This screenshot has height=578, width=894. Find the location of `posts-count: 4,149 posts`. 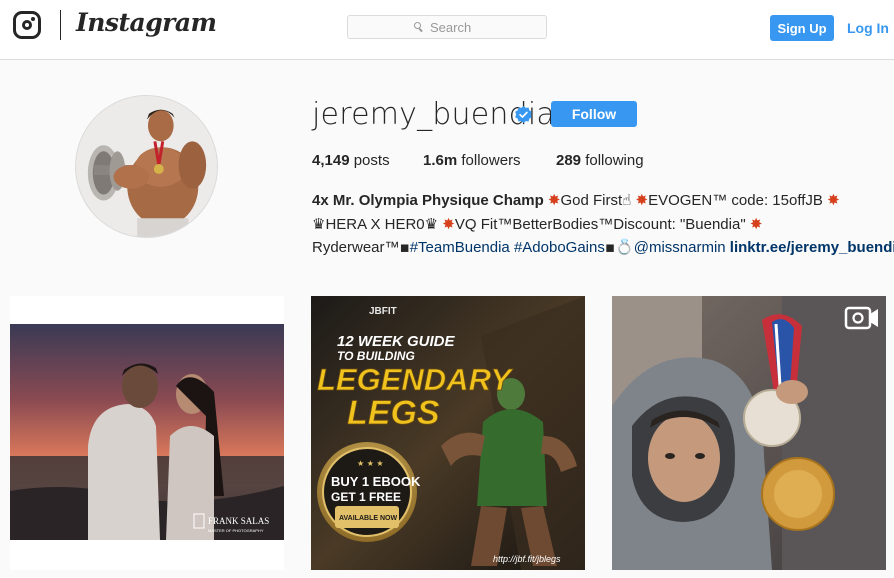

posts-count: 4,149 posts is located at coordinates (351, 160).